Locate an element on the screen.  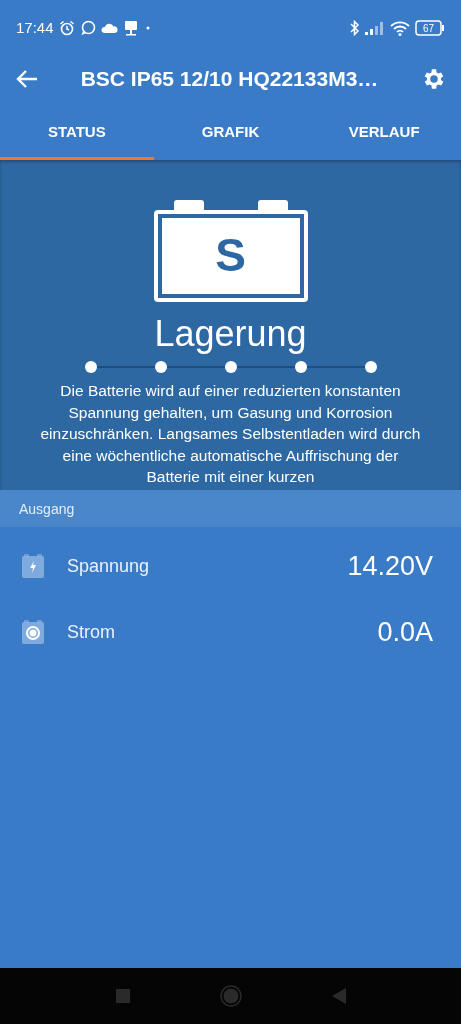
bluetooth-icon is located at coordinates (355, 27).